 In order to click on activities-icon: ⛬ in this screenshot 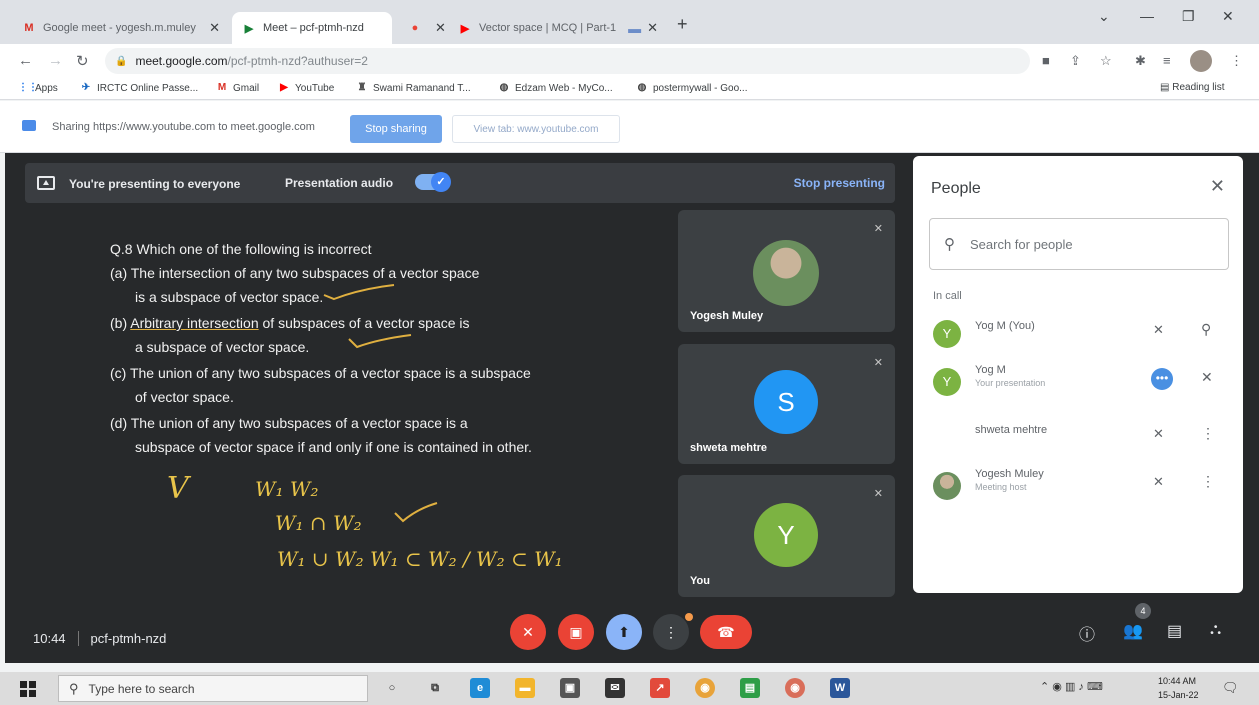, I will do `click(1215, 630)`.